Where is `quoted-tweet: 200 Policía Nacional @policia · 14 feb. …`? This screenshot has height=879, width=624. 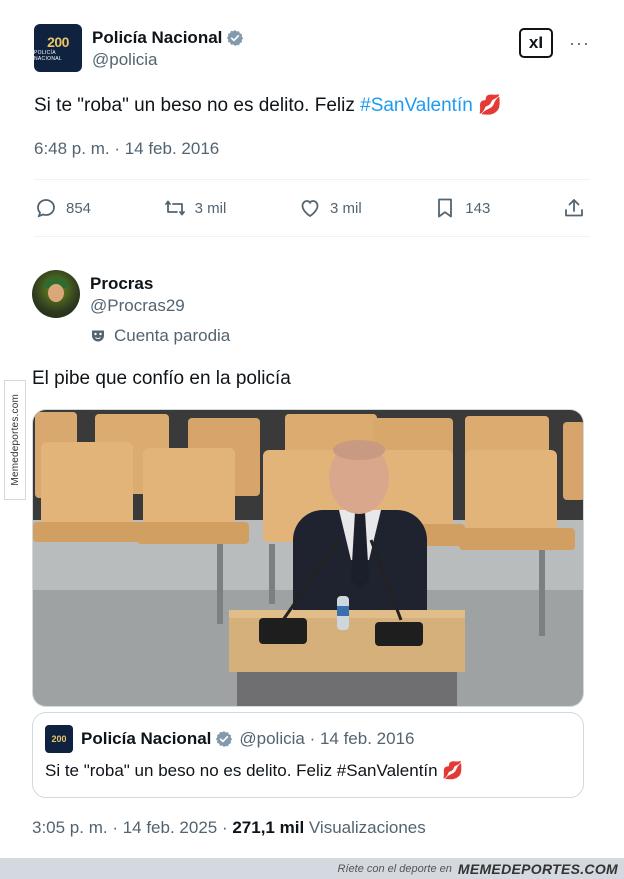 quoted-tweet: 200 Policía Nacional @policia · 14 feb. … is located at coordinates (308, 755).